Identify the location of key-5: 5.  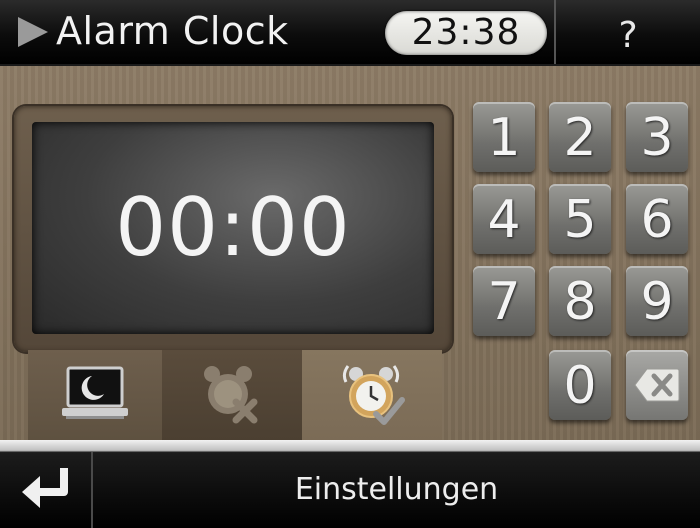
(580, 219).